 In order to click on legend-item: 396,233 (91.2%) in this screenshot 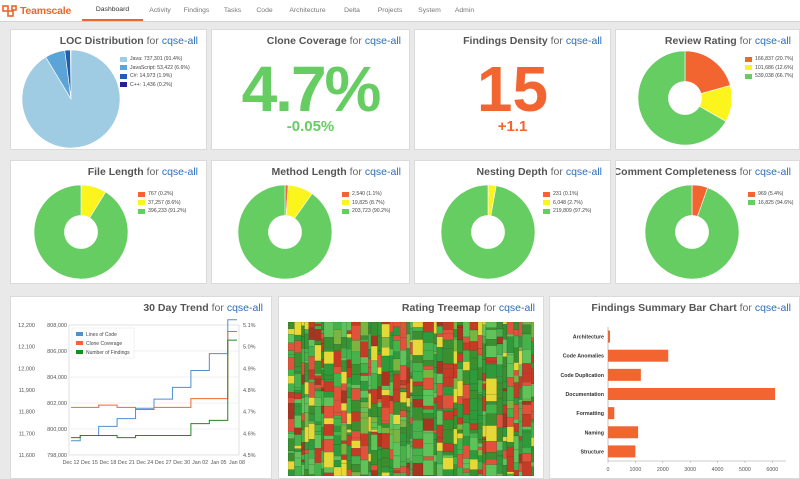, I will do `click(162, 211)`.